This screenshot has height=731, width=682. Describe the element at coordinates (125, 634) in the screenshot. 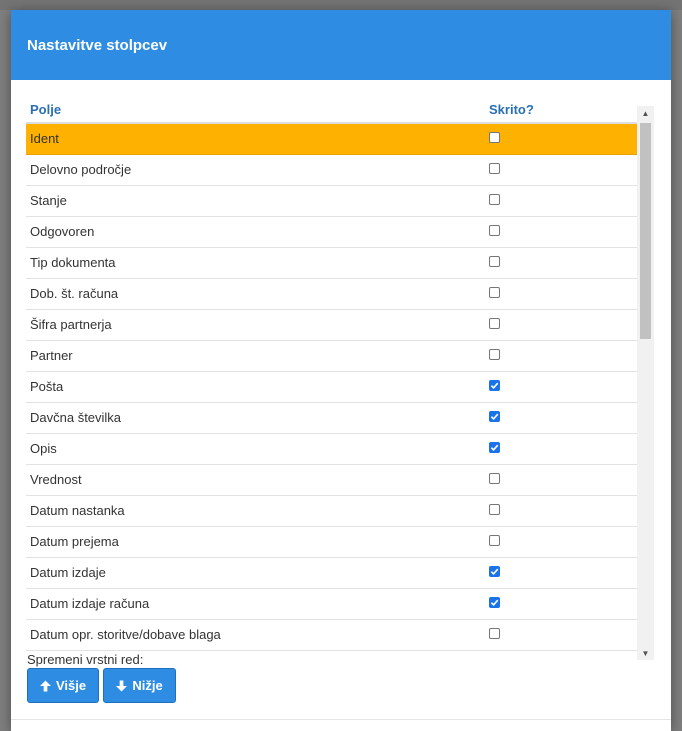

I see `field-name: Datum opr. storitve/dobave blaga` at that location.